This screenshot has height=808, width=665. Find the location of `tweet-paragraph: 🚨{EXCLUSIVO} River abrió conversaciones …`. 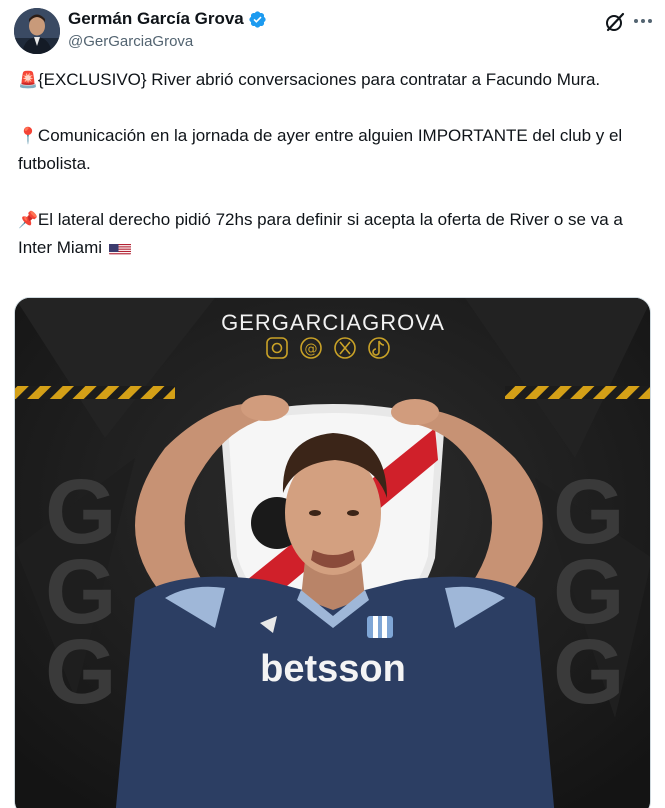

tweet-paragraph: 🚨{EXCLUSIVO} River abrió conversaciones … is located at coordinates (334, 80).